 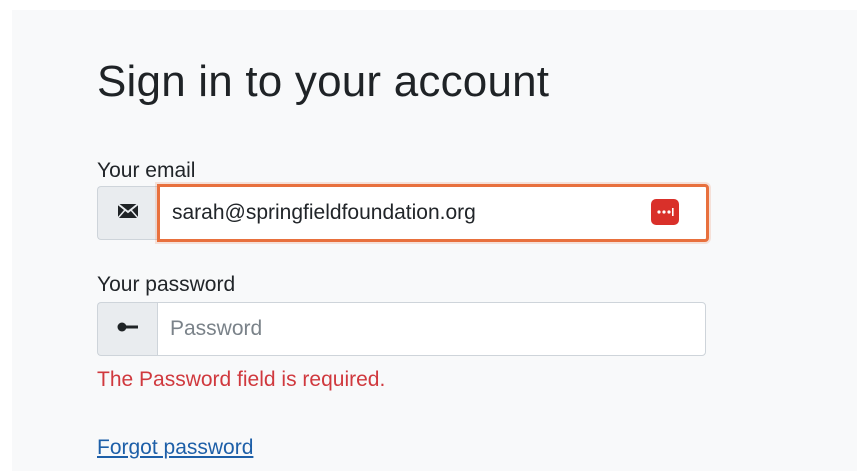 I want to click on password-label: Your password, so click(x=166, y=284).